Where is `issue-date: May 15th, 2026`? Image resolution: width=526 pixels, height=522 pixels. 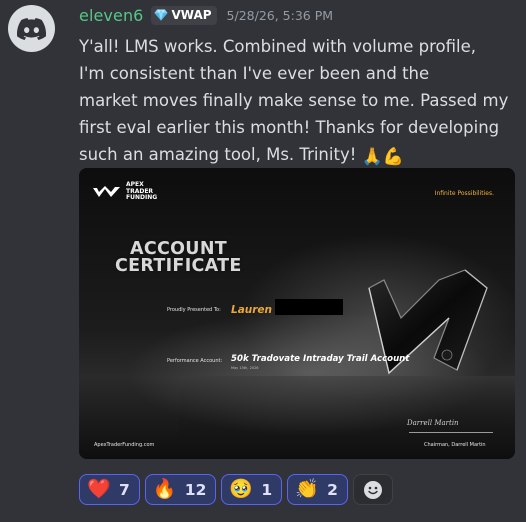
issue-date: May 15th, 2026 is located at coordinates (245, 368).